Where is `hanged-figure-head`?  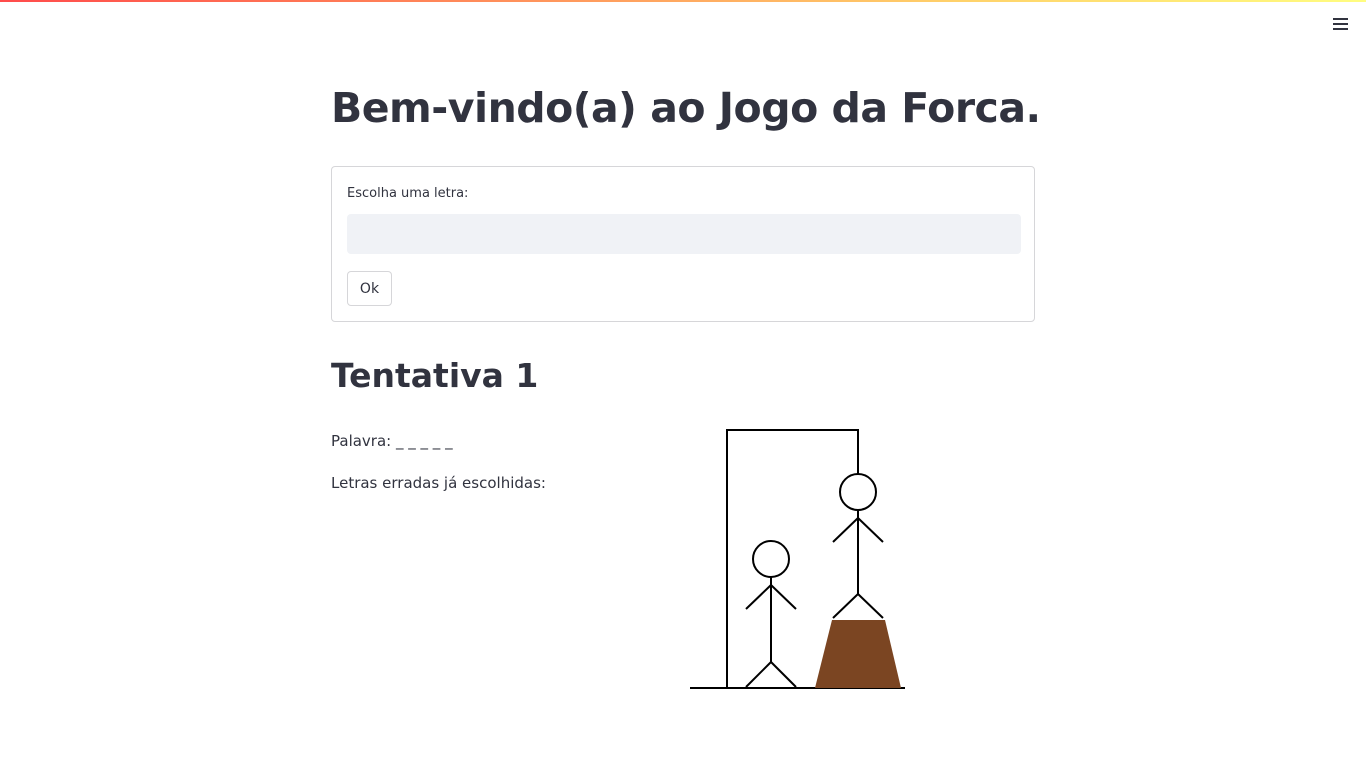 hanged-figure-head is located at coordinates (858, 492).